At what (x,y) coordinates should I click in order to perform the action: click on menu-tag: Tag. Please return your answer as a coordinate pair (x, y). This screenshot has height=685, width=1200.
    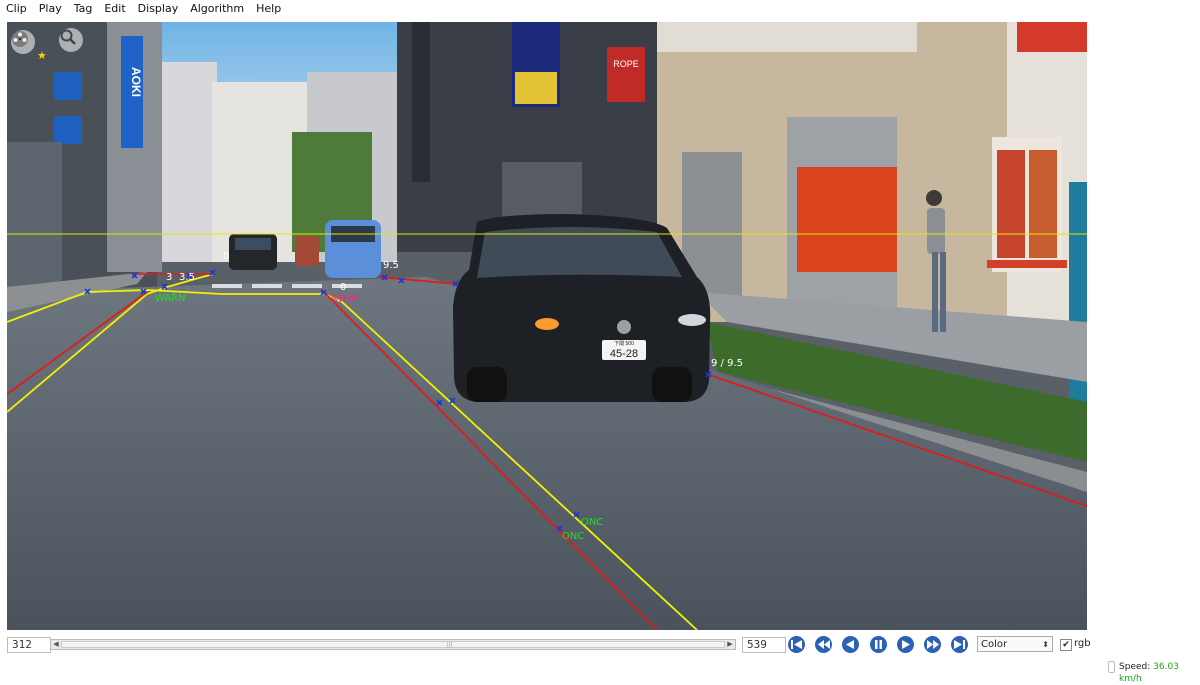
    Looking at the image, I should click on (83, 9).